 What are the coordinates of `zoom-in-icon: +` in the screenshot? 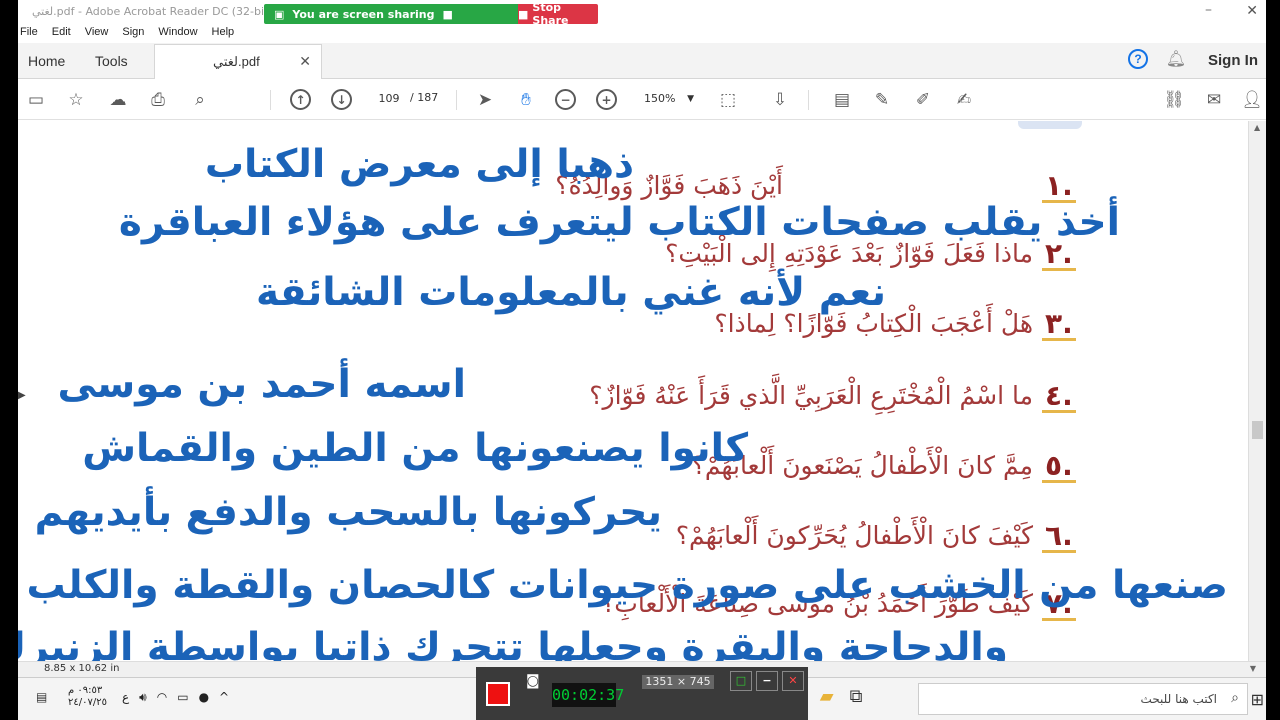 It's located at (606, 99).